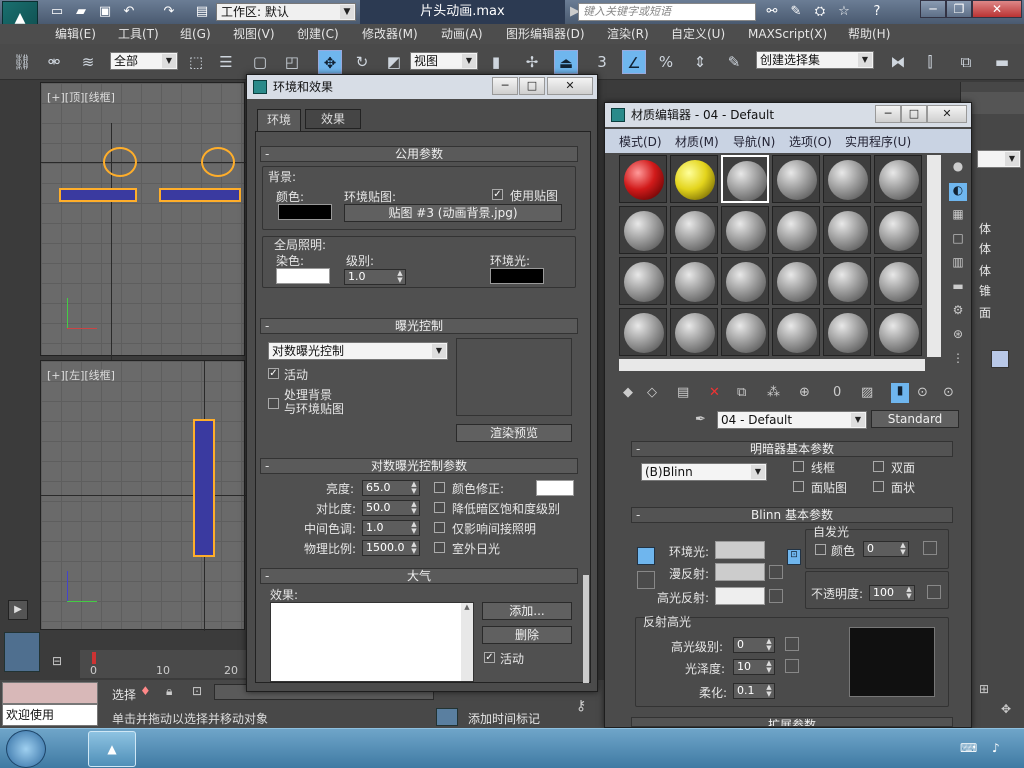 This screenshot has width=1024, height=768. What do you see at coordinates (958, 240) in the screenshot?
I see `uv-tiling-icon: □` at bounding box center [958, 240].